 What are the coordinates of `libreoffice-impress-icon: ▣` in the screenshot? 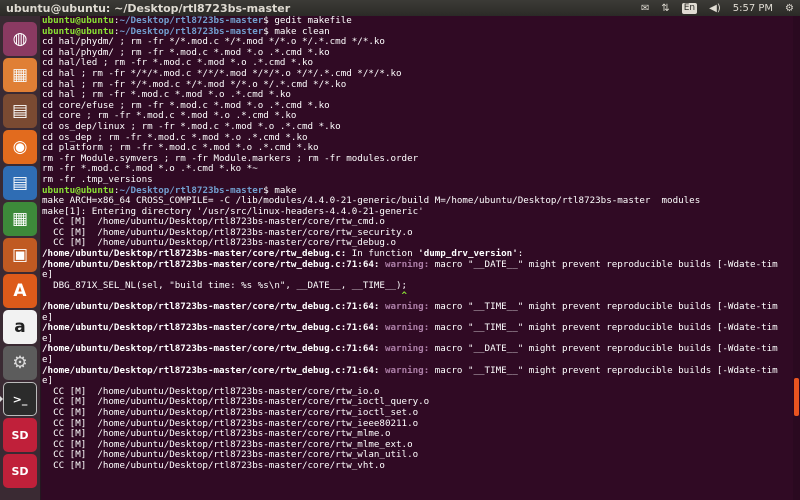 It's located at (20, 255).